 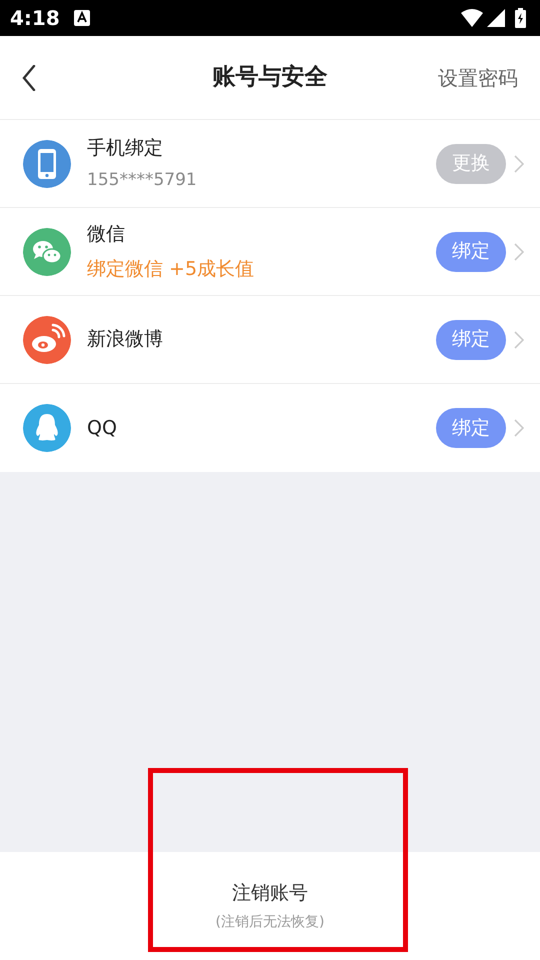 What do you see at coordinates (102, 428) in the screenshot?
I see `account-name: QQ` at bounding box center [102, 428].